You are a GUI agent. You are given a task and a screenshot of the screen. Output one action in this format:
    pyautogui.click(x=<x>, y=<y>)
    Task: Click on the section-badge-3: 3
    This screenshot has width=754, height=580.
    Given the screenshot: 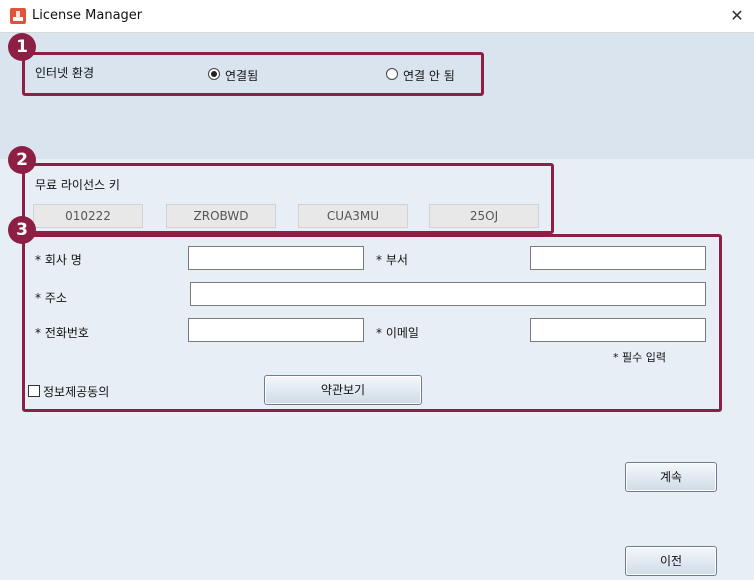 What is the action you would take?
    pyautogui.click(x=22, y=230)
    